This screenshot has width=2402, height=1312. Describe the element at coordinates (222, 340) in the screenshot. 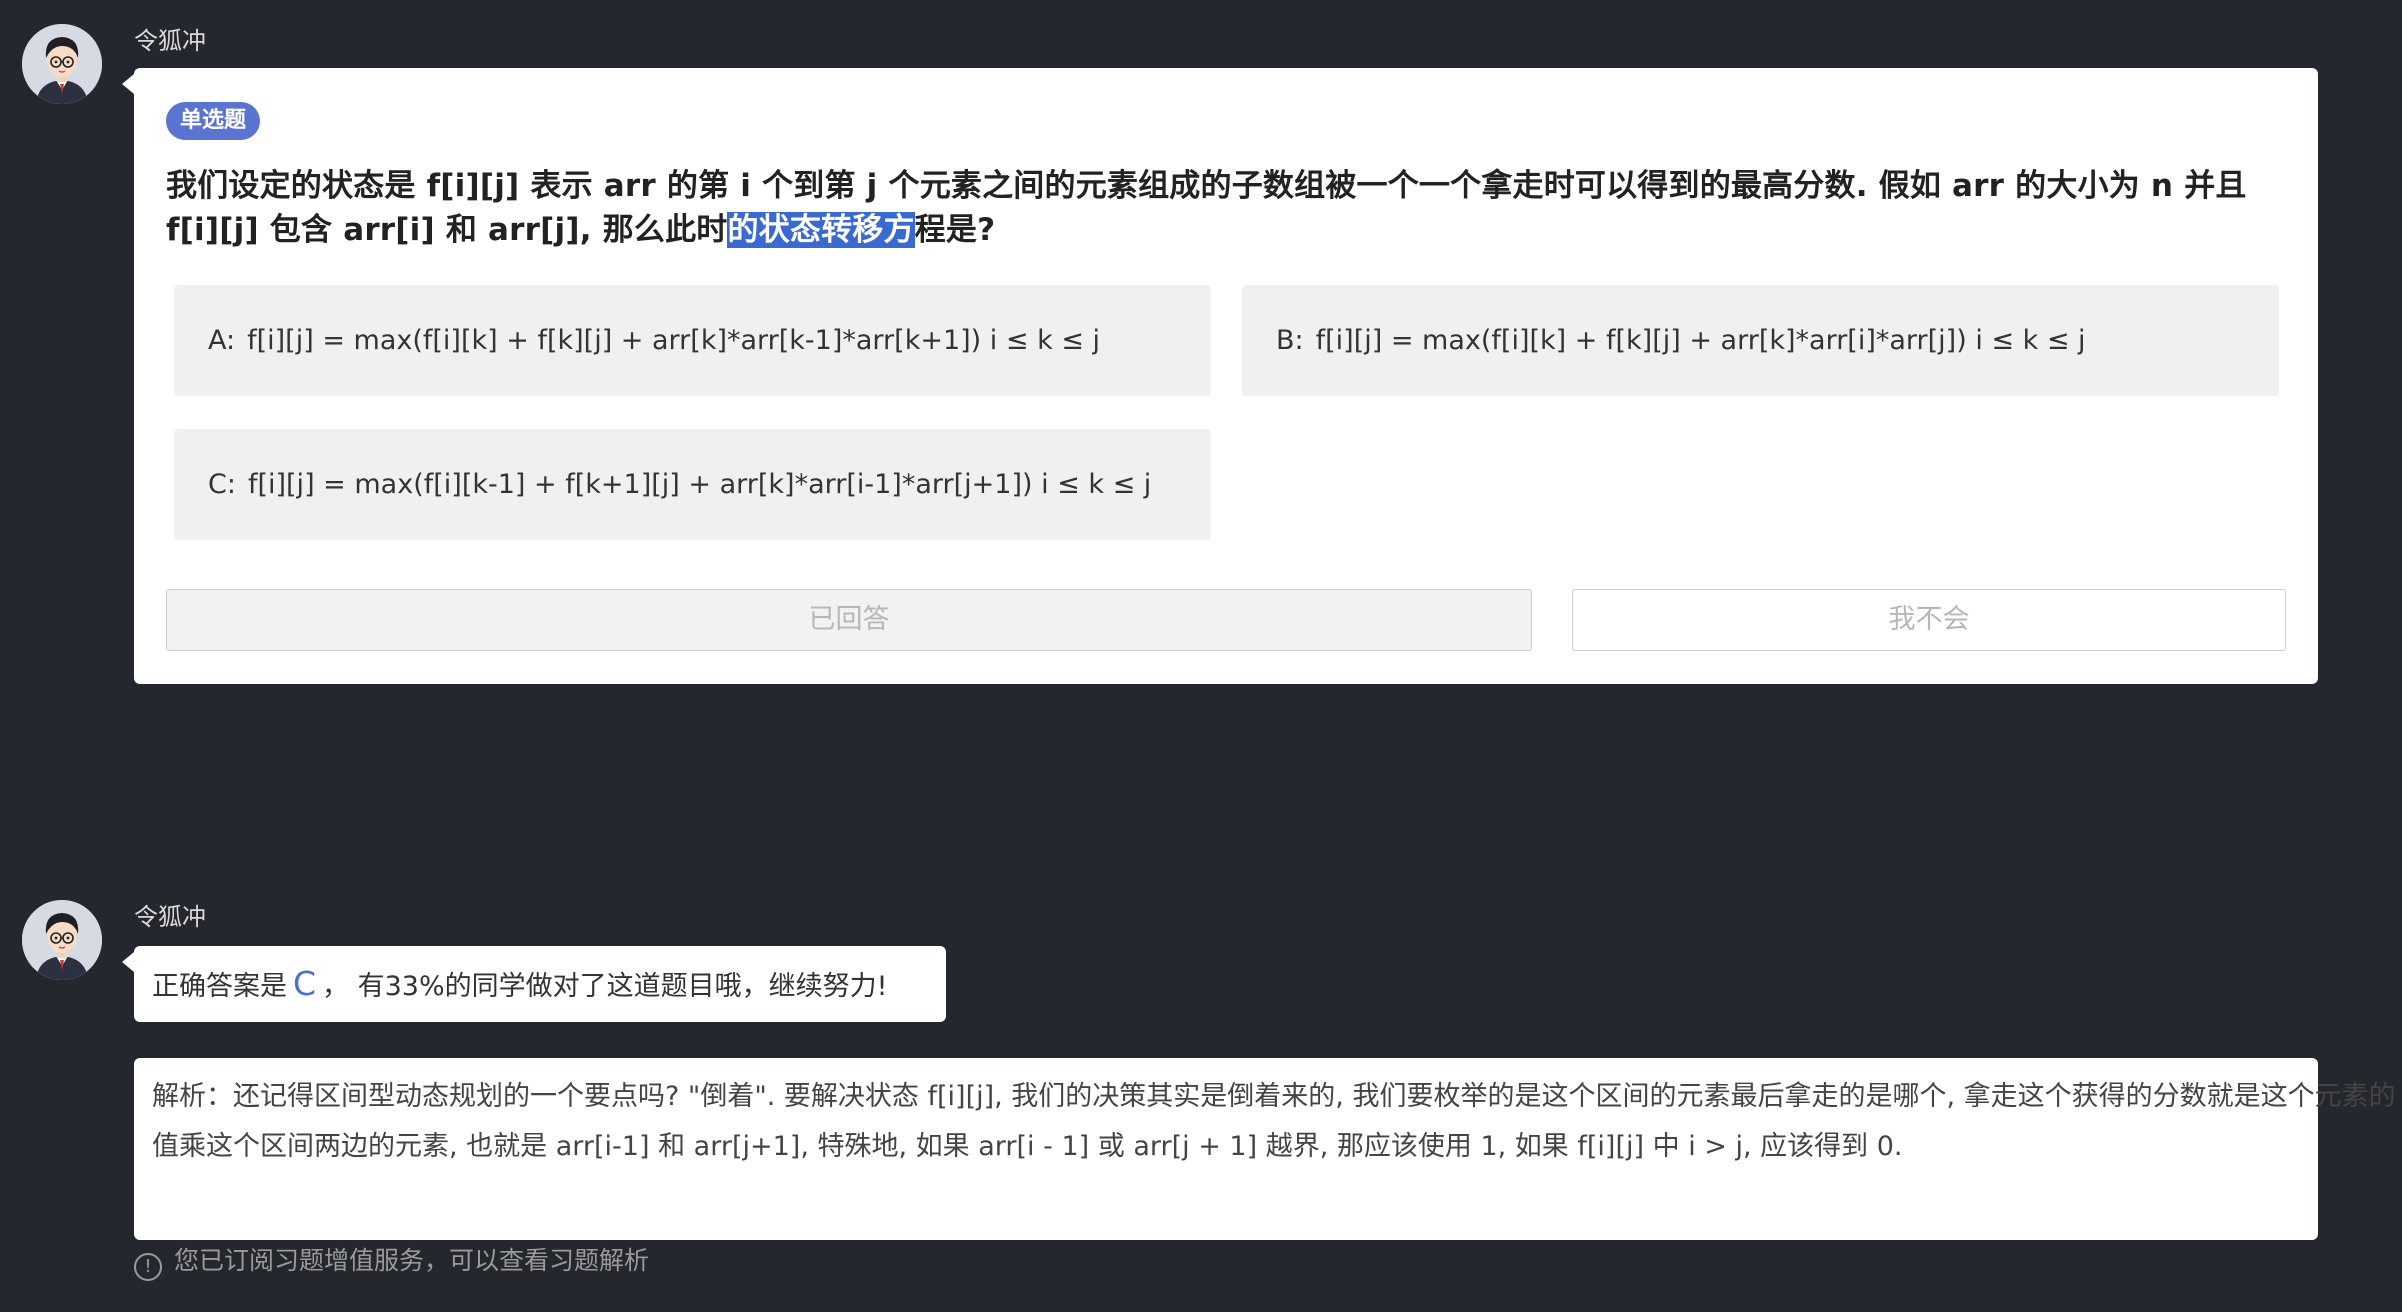

I see `option-key: A:` at that location.